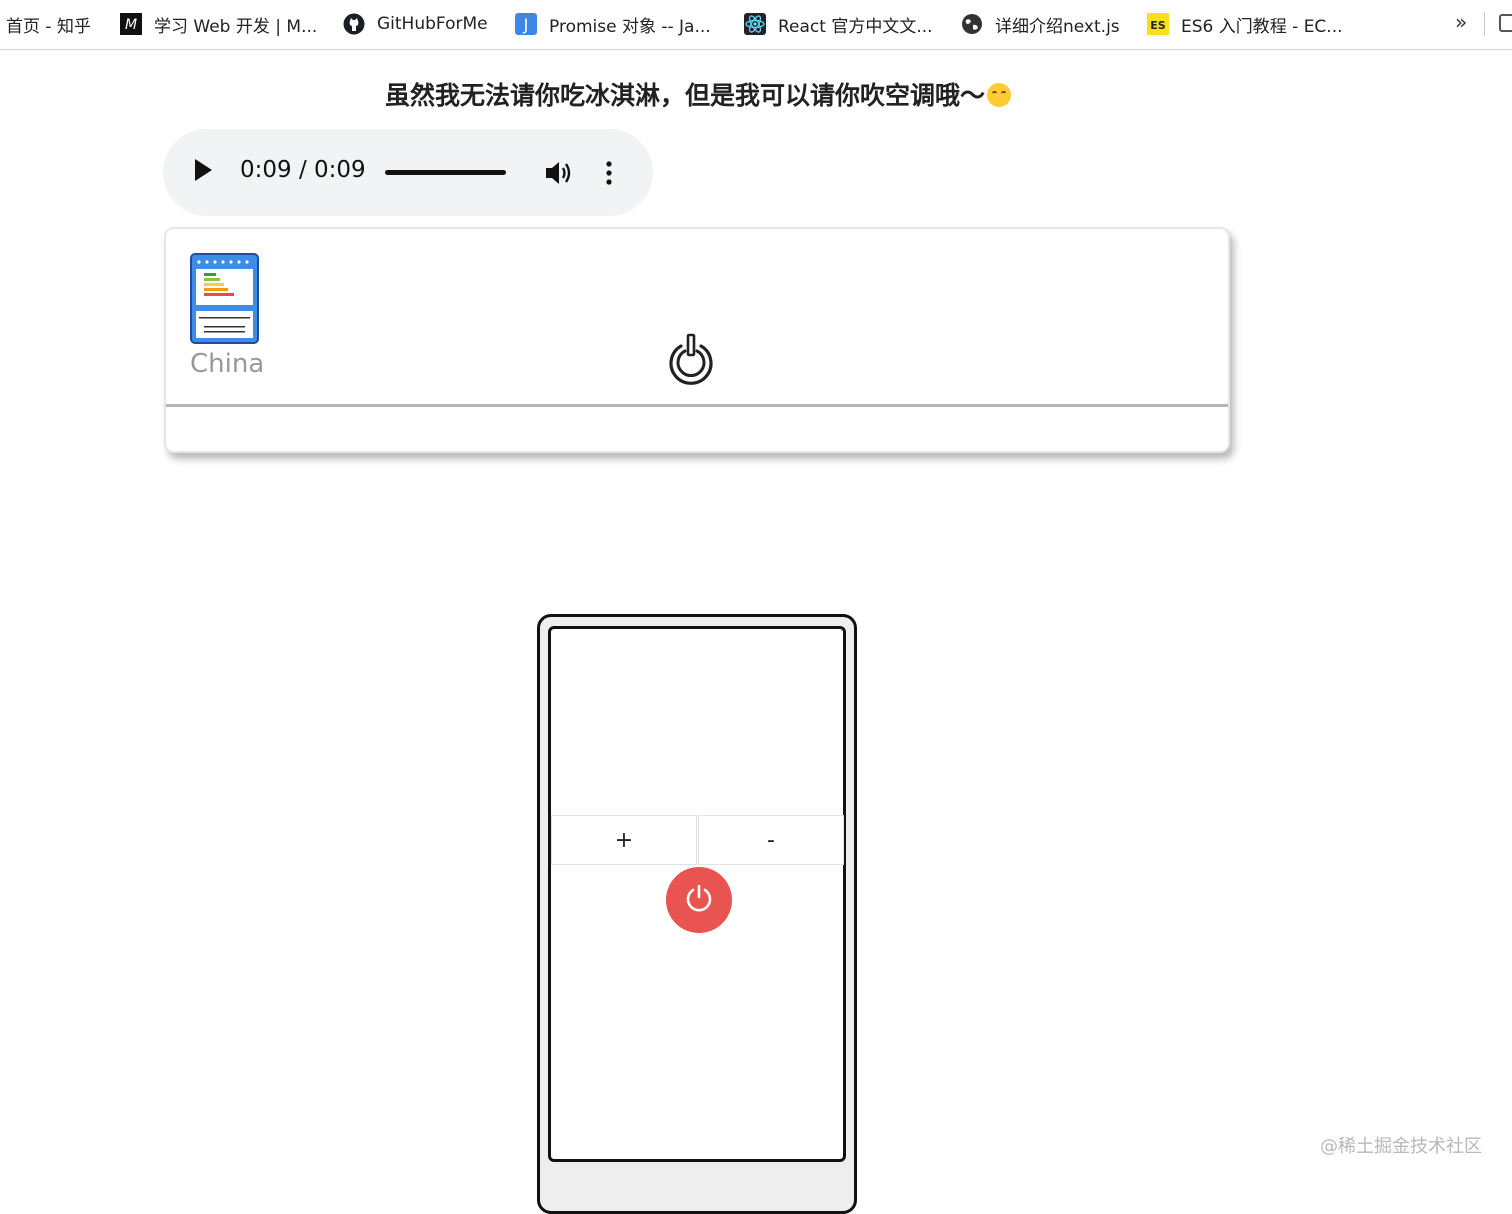  I want to click on svg-text: ES, so click(1158, 25).